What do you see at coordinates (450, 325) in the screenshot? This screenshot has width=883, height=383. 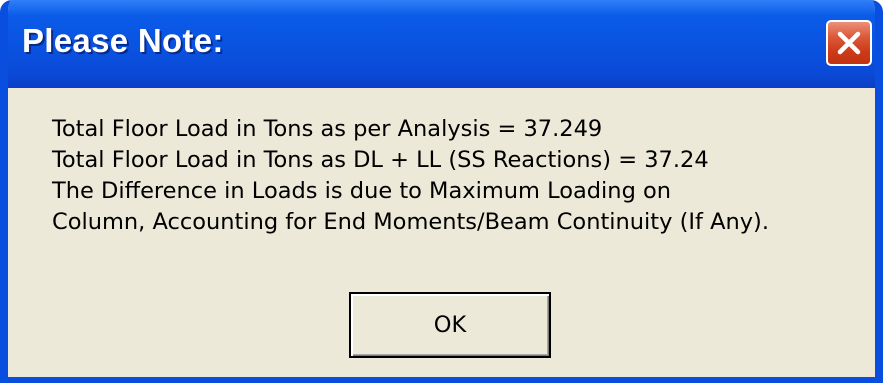 I see `ok-button: OK` at bounding box center [450, 325].